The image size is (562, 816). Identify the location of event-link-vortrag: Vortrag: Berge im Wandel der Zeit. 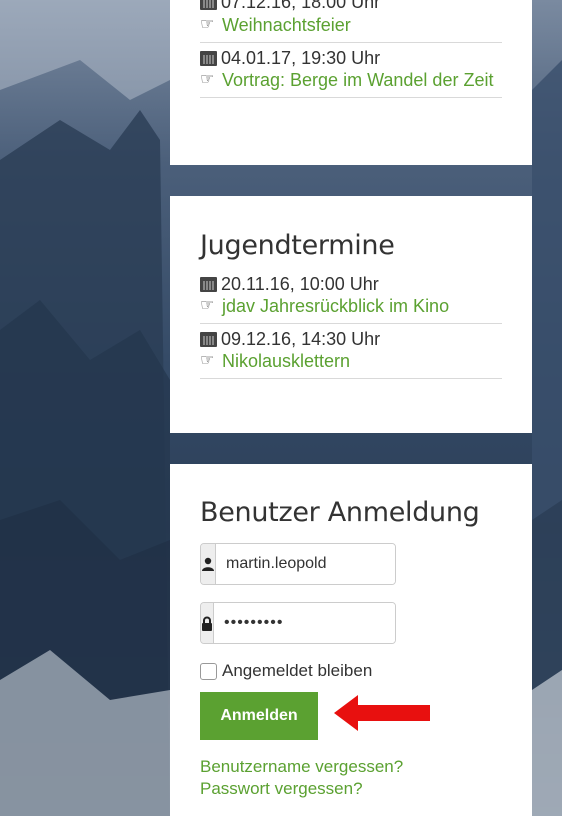
(357, 80).